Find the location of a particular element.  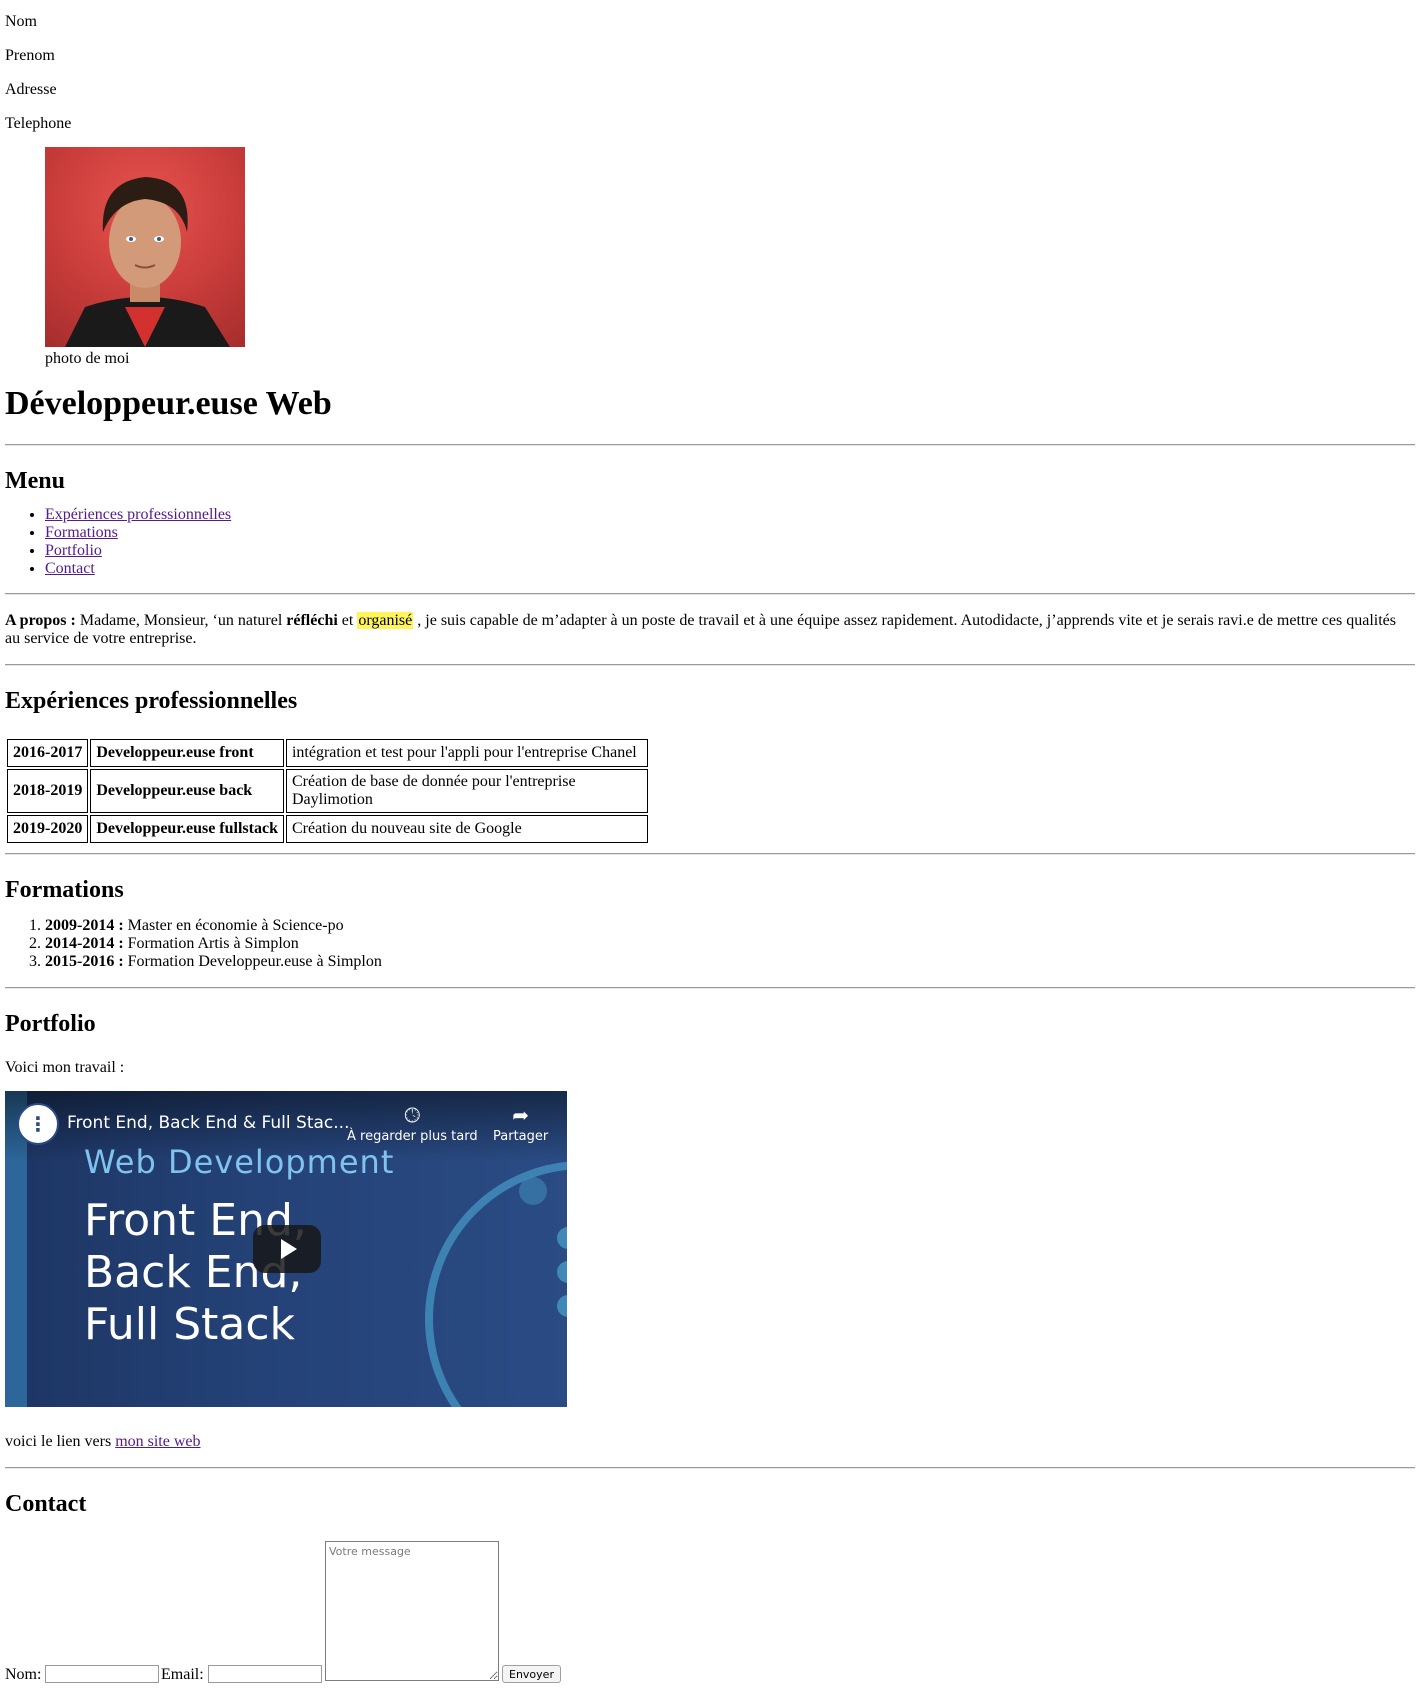

about-text-2: et is located at coordinates (347, 620).